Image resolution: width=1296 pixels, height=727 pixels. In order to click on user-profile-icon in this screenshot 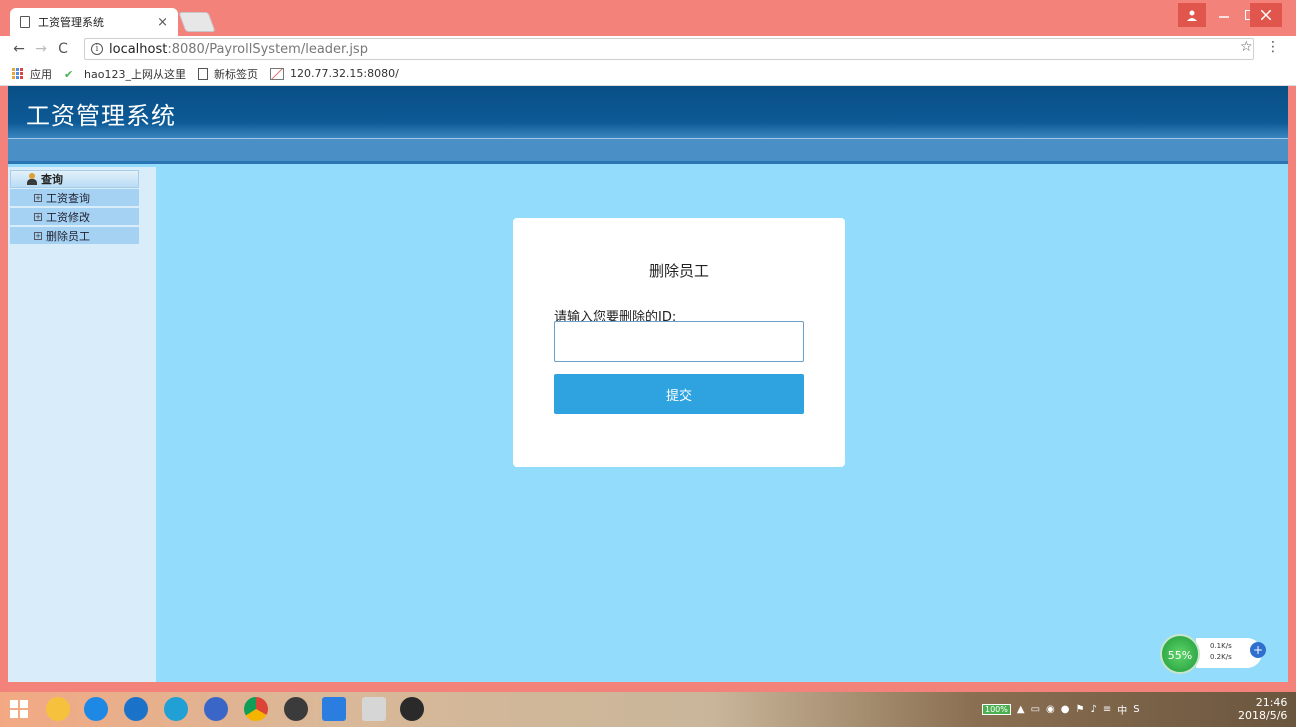, I will do `click(1192, 15)`.